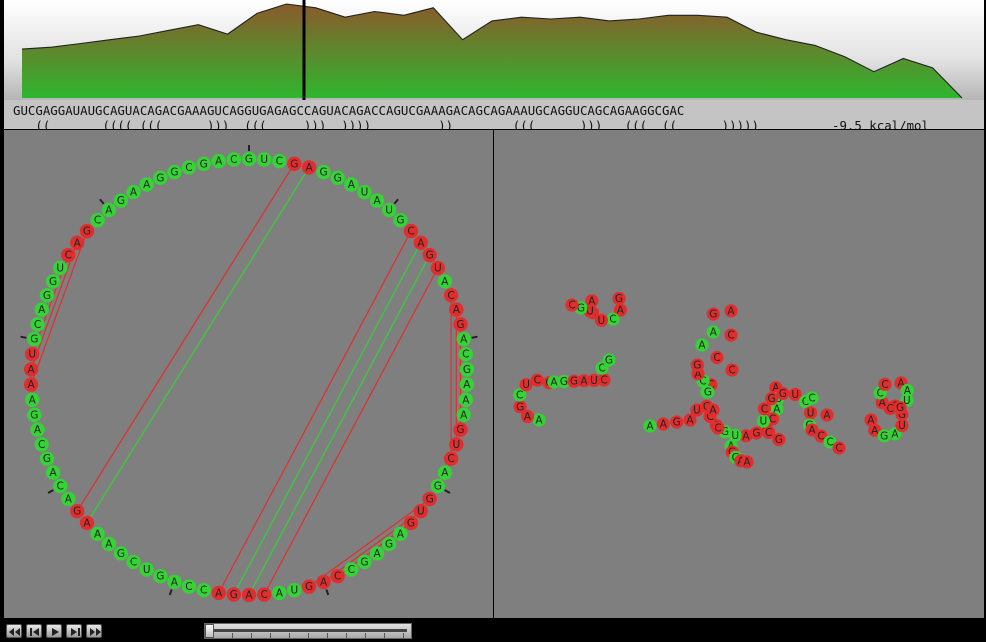 Image resolution: width=986 pixels, height=642 pixels. What do you see at coordinates (209, 631) in the screenshot?
I see `slider-thumb` at bounding box center [209, 631].